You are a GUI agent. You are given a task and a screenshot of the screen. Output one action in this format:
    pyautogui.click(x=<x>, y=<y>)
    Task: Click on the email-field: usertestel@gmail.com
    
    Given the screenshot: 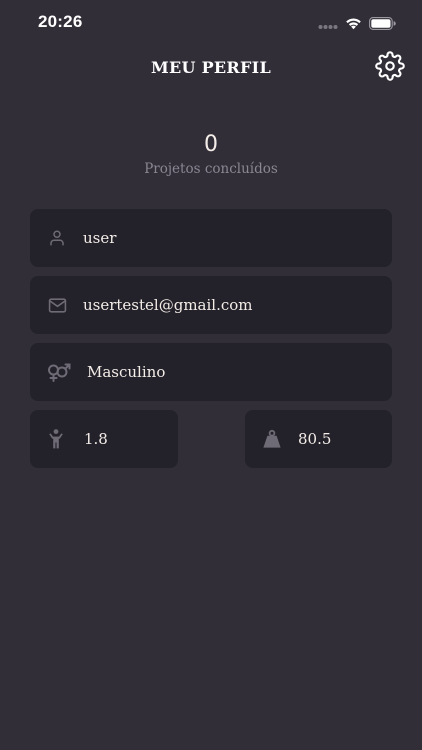 What is the action you would take?
    pyautogui.click(x=211, y=305)
    